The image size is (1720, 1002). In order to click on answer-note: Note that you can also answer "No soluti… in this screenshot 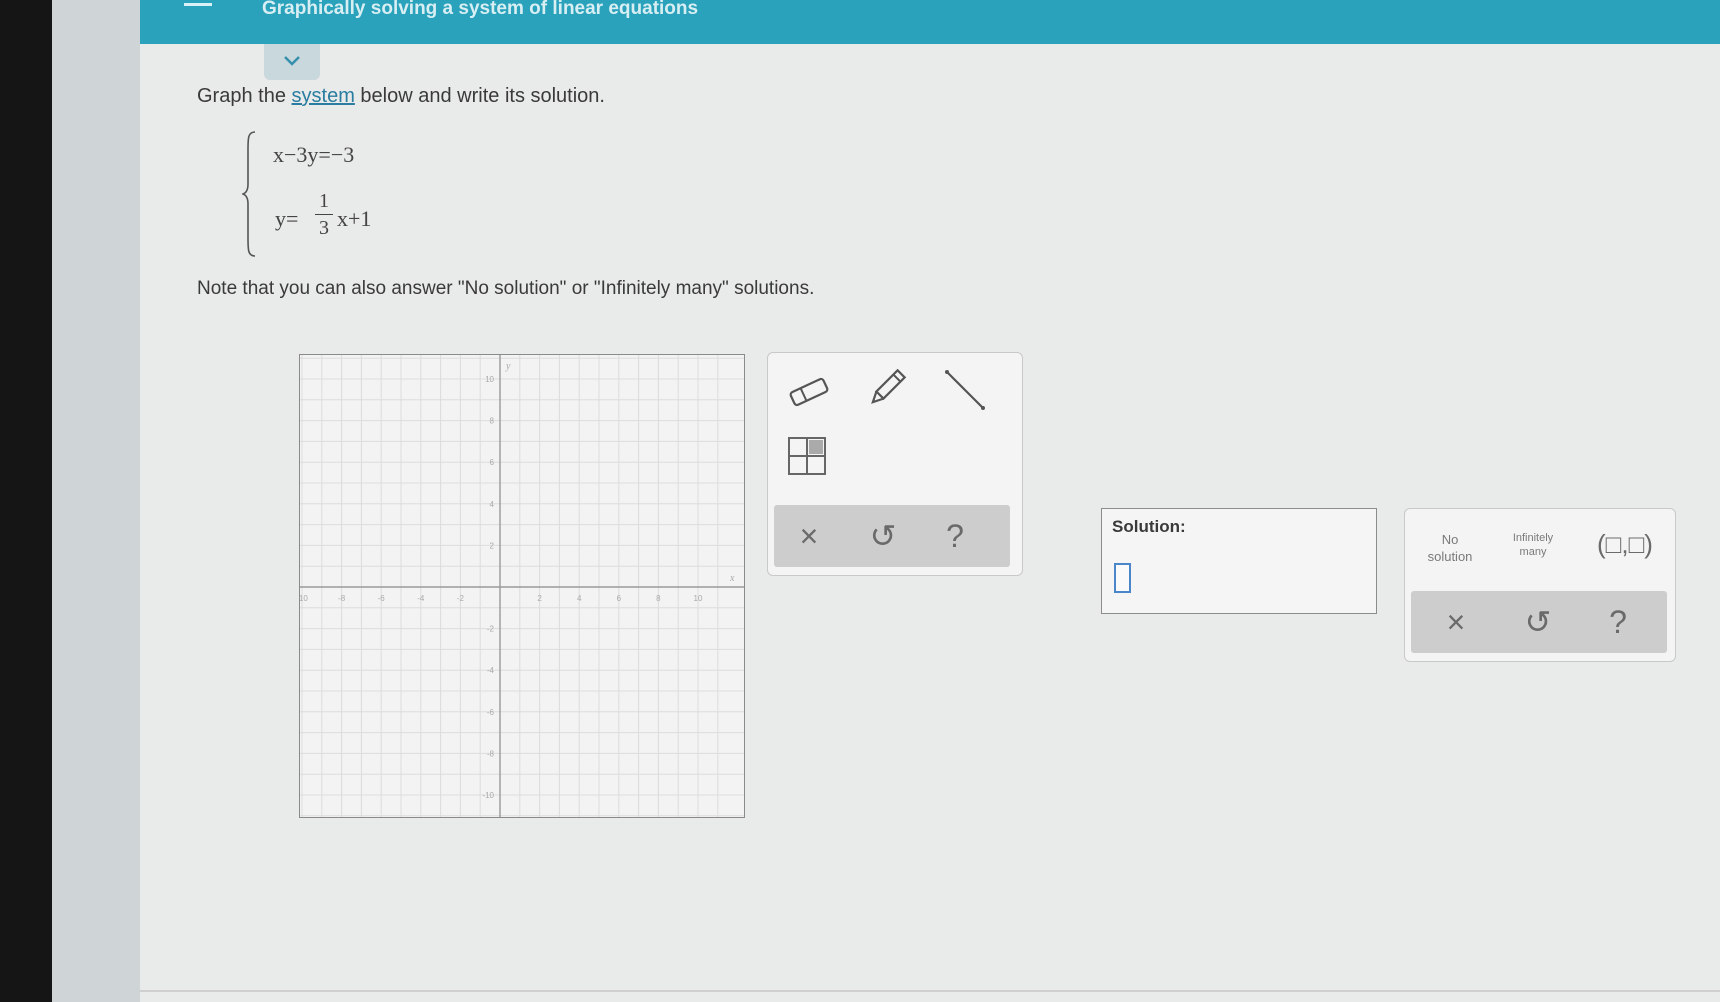, I will do `click(506, 288)`.